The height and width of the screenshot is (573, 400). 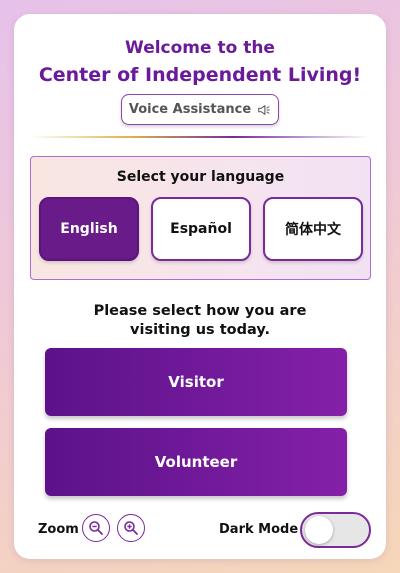 I want to click on language-button-espanol: Español, so click(x=201, y=229).